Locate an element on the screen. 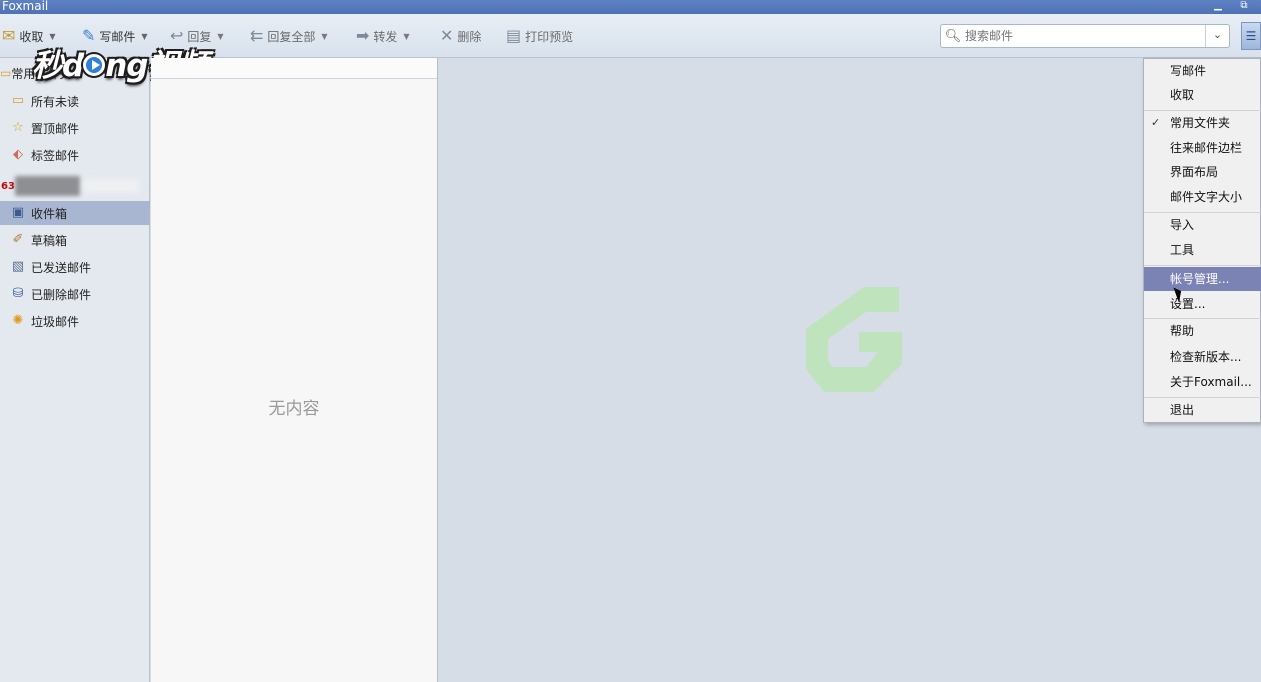  menu-item-font-size: 邮件文字大小 is located at coordinates (1202, 197).